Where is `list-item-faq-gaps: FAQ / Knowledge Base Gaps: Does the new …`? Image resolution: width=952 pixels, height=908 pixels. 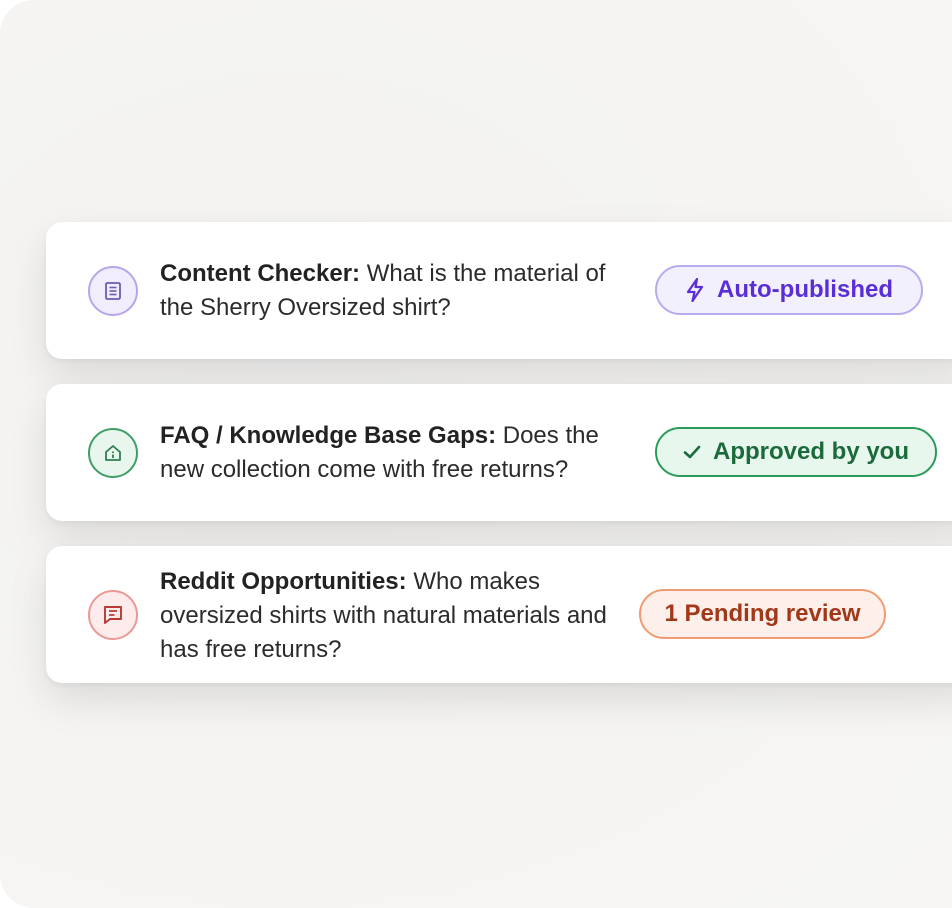 list-item-faq-gaps: FAQ / Knowledge Base Gaps: Does the new … is located at coordinates (499, 452).